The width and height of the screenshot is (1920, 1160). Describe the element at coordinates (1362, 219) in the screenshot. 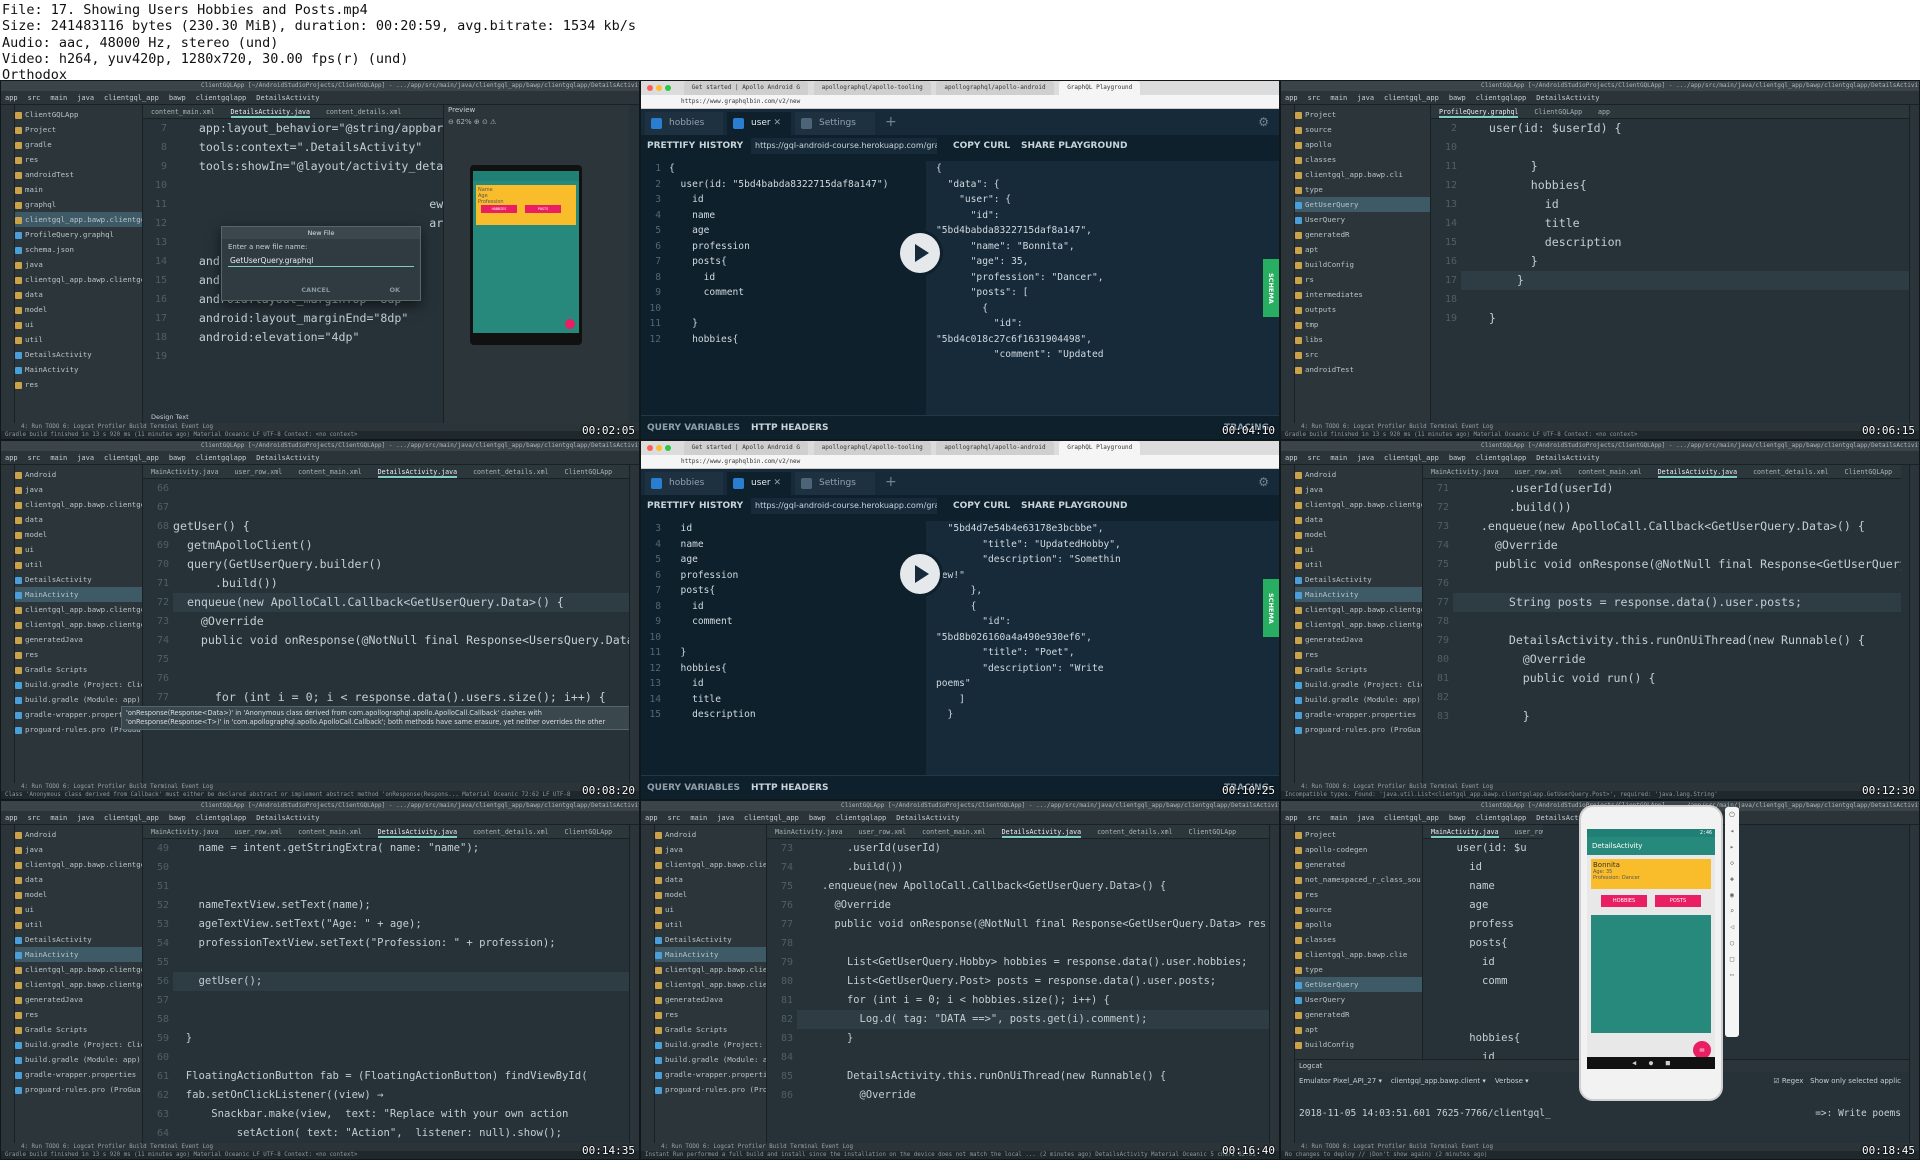

I see `tree-item: UserQuery` at that location.